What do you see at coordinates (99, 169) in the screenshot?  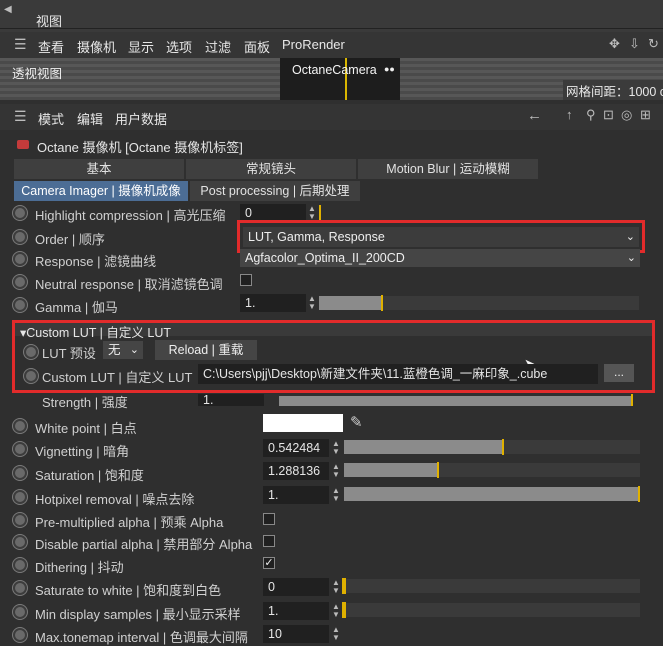 I see `tab-basic: 基本` at bounding box center [99, 169].